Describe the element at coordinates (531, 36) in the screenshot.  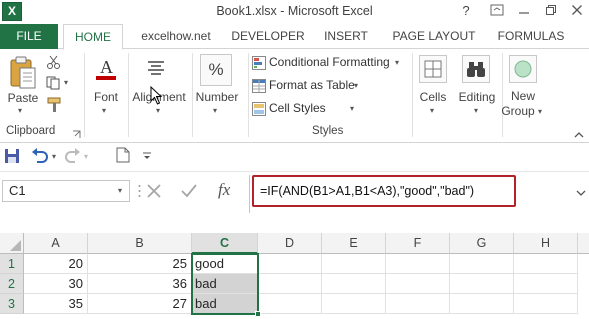
I see `tab-formulas: FORMULAS` at that location.